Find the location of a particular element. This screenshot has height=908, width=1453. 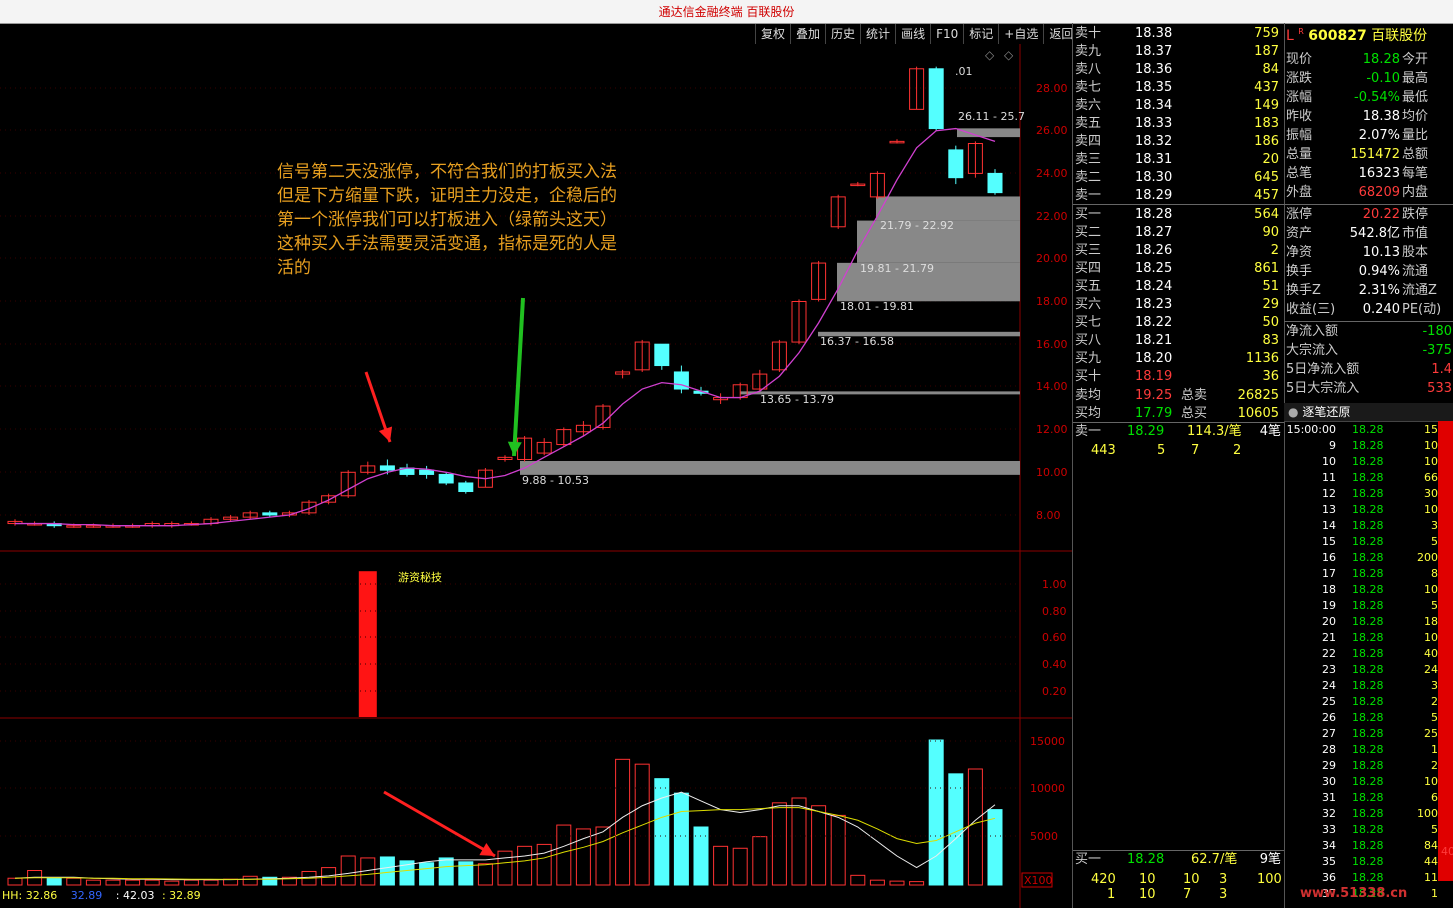

tick-cell: 15 is located at coordinates (1329, 541).